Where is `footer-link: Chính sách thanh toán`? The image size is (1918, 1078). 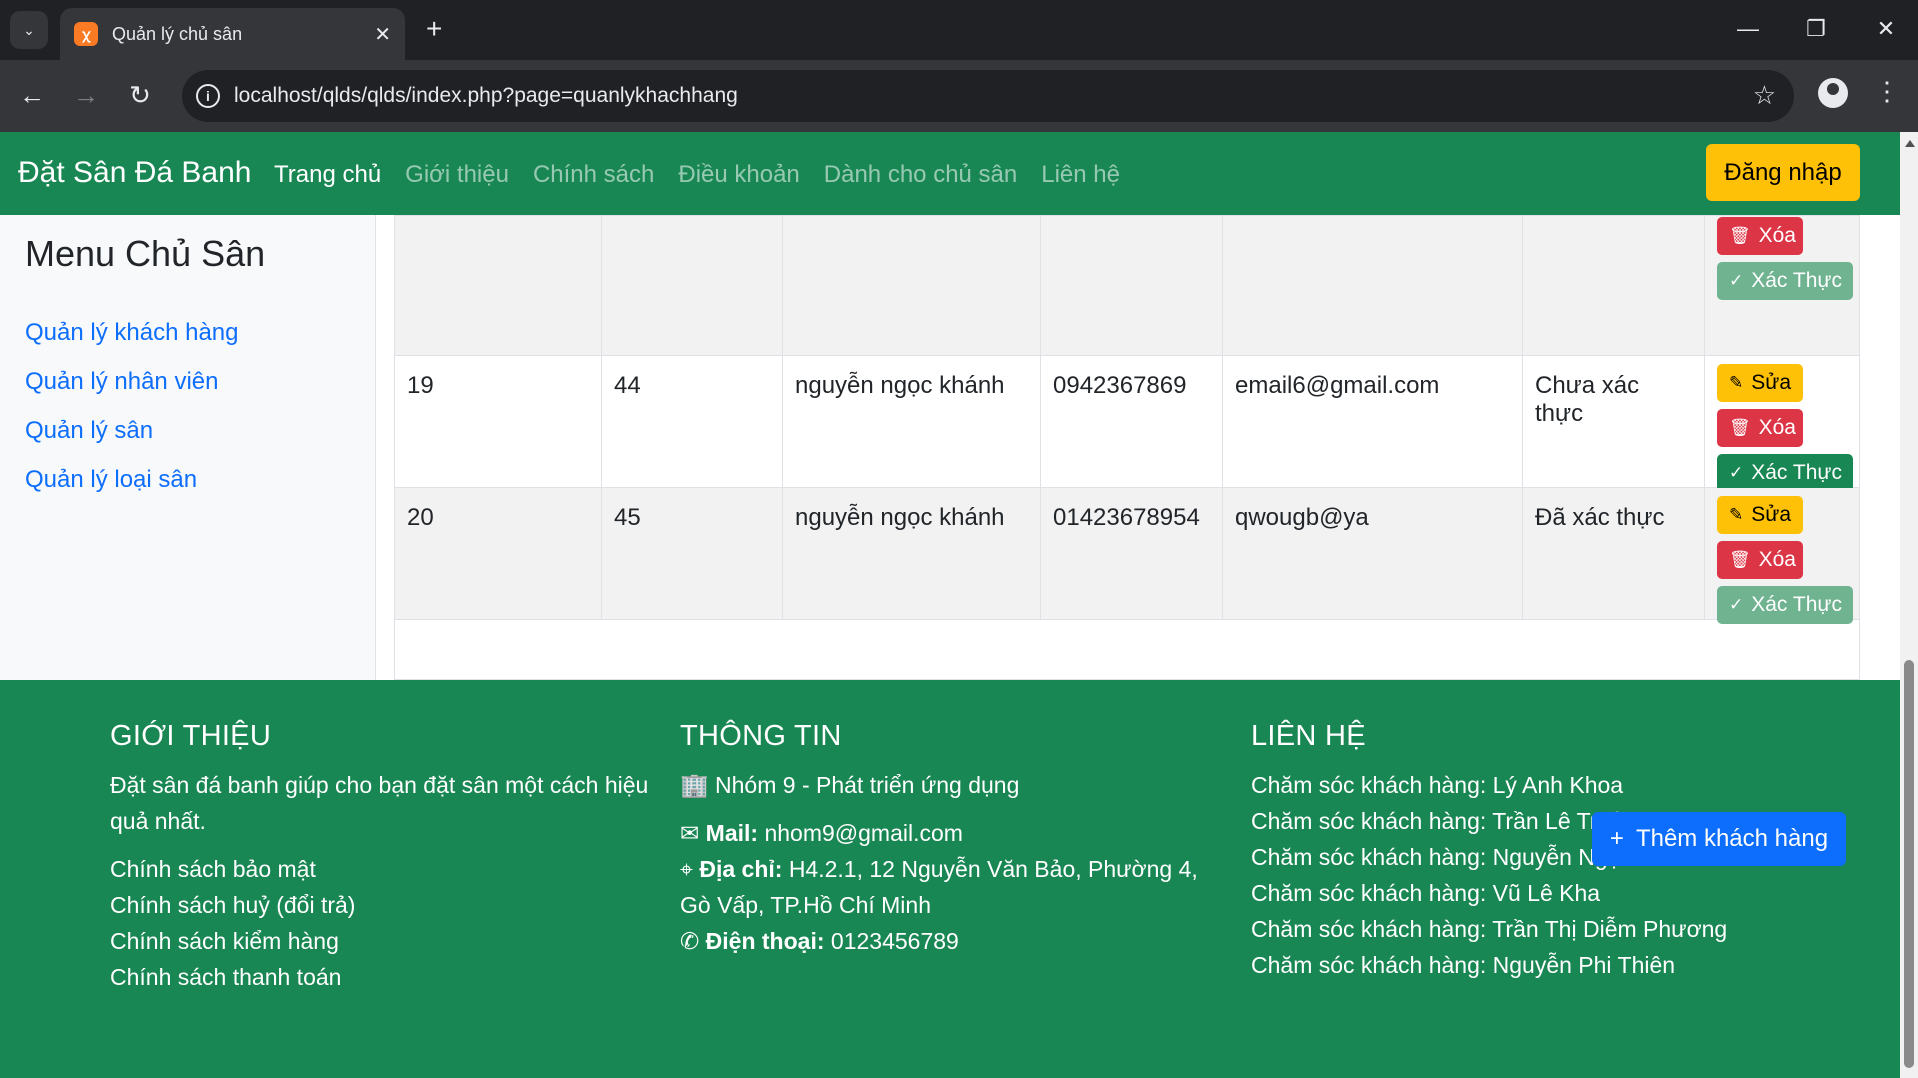 footer-link: Chính sách thanh toán is located at coordinates (380, 977).